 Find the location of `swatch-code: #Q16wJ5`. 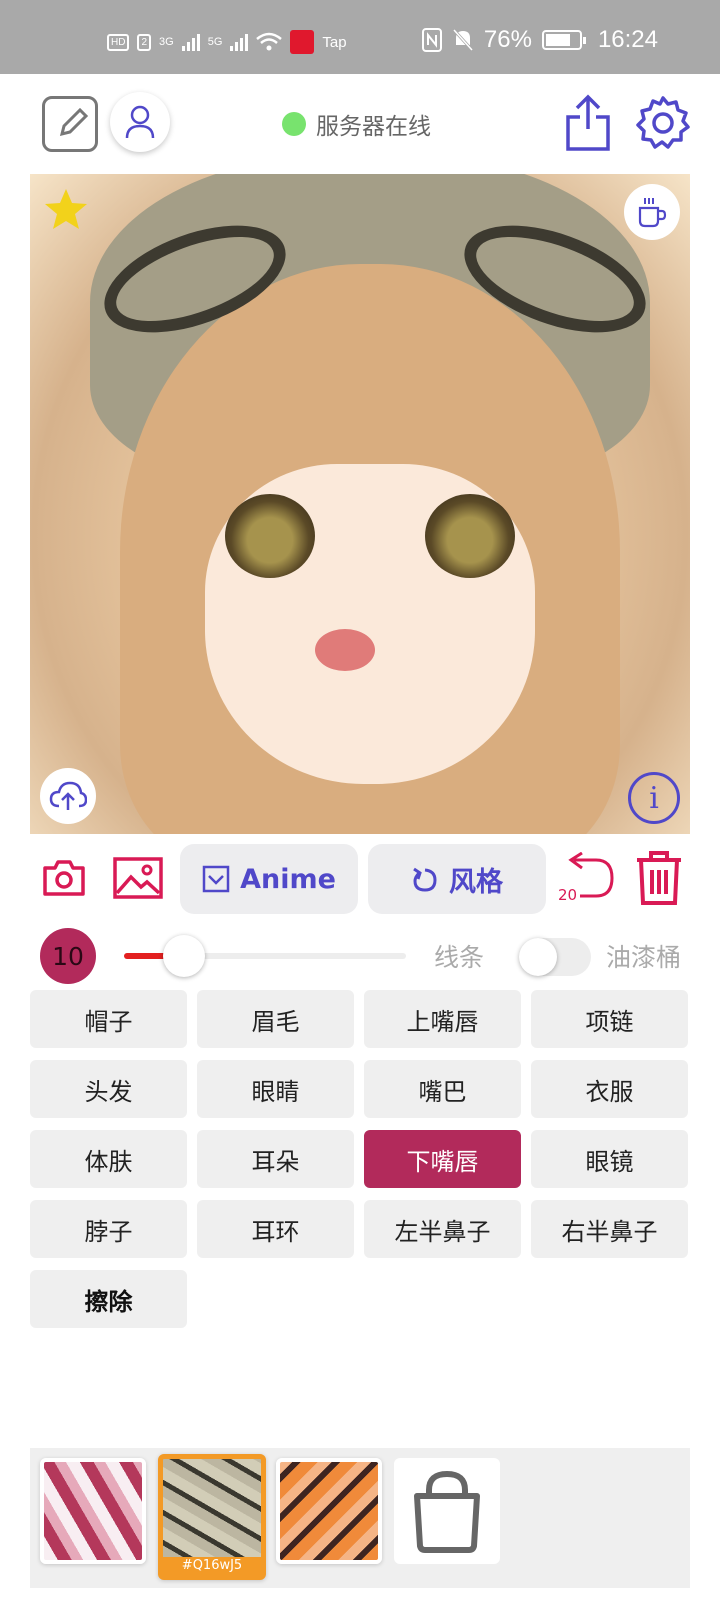

swatch-code: #Q16wJ5 is located at coordinates (212, 1565).